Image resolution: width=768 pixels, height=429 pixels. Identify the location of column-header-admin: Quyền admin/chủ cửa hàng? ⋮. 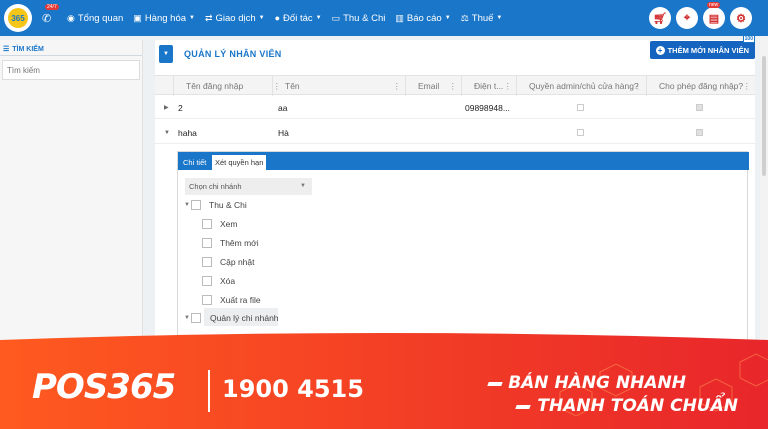
(581, 86).